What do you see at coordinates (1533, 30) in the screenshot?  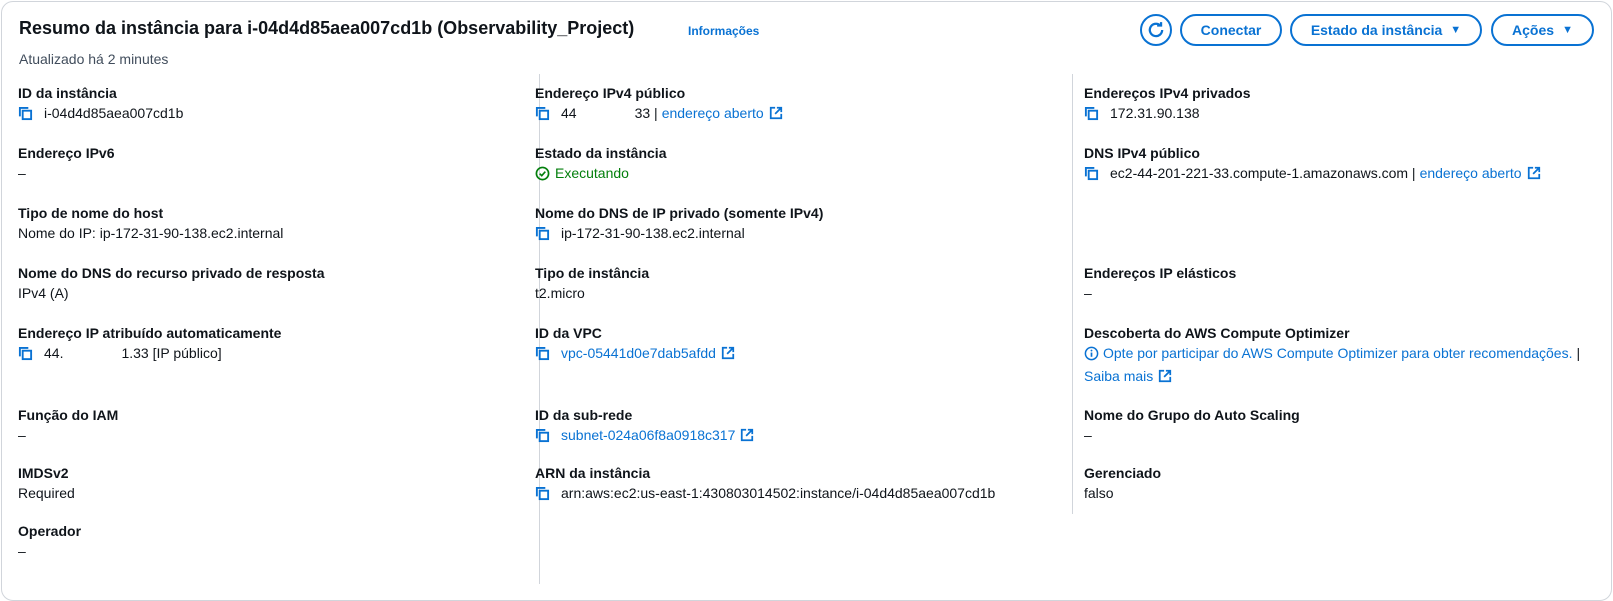 I see `actions-button-label: Ações` at bounding box center [1533, 30].